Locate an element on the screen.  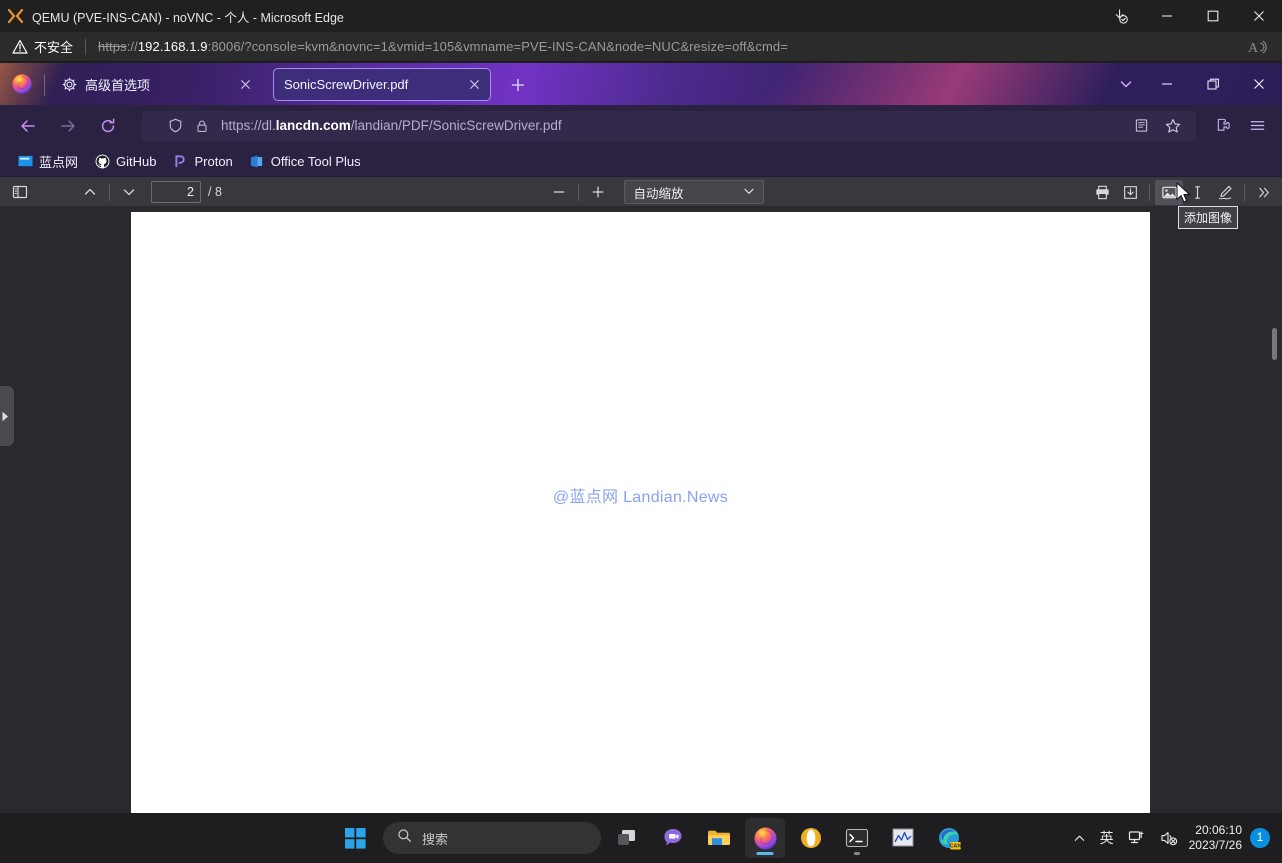
url-host: 192.168.1.9 is located at coordinates (172, 46).